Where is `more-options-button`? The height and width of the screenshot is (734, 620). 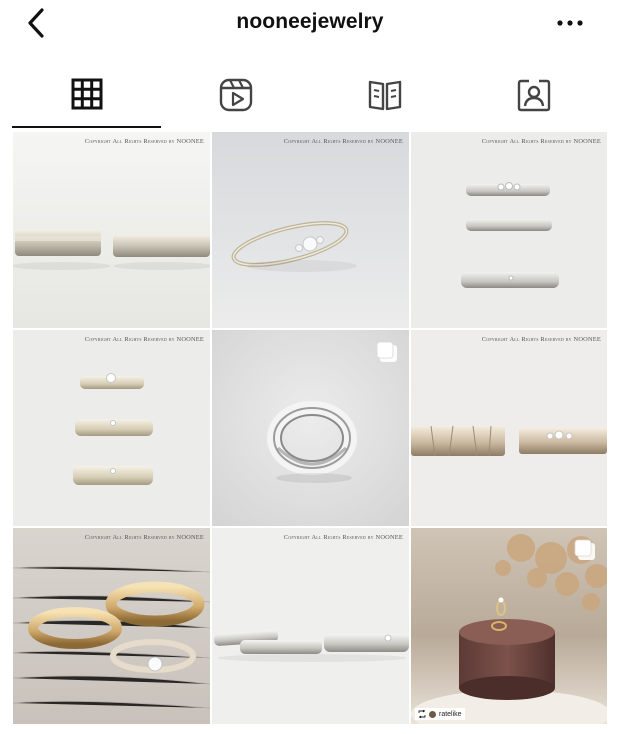
more-options-button is located at coordinates (570, 22).